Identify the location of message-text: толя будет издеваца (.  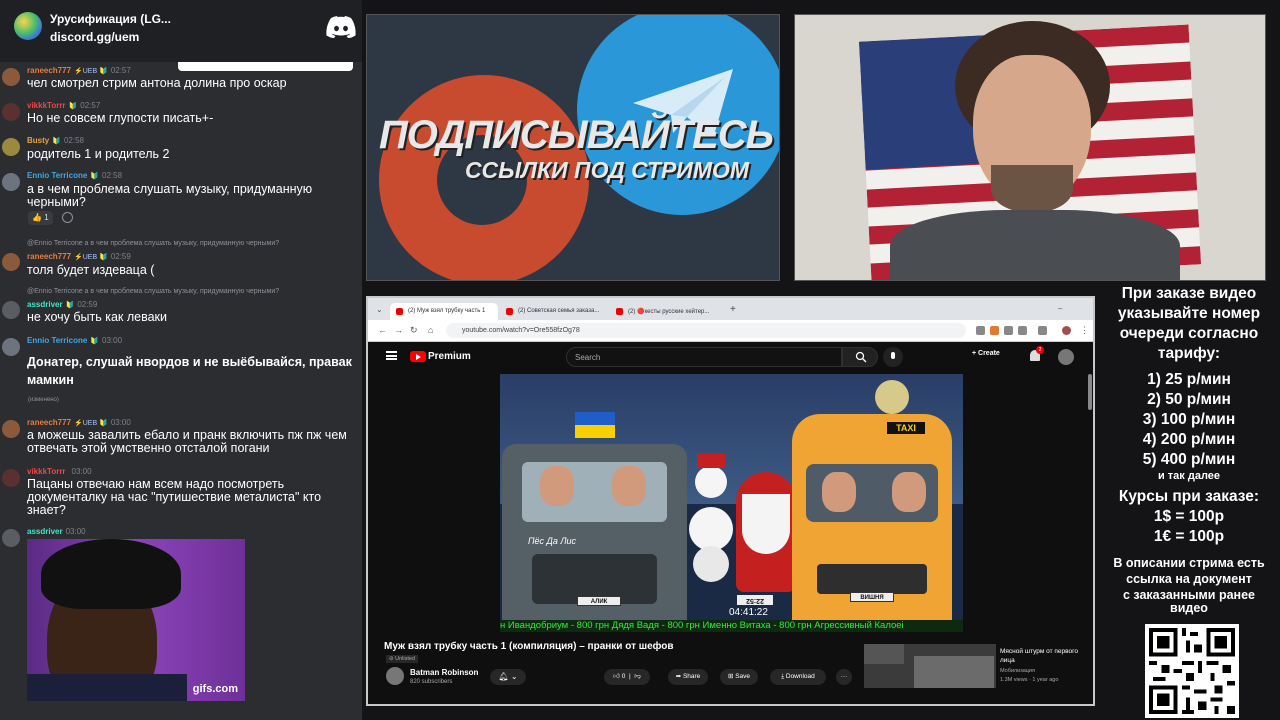
(91, 270).